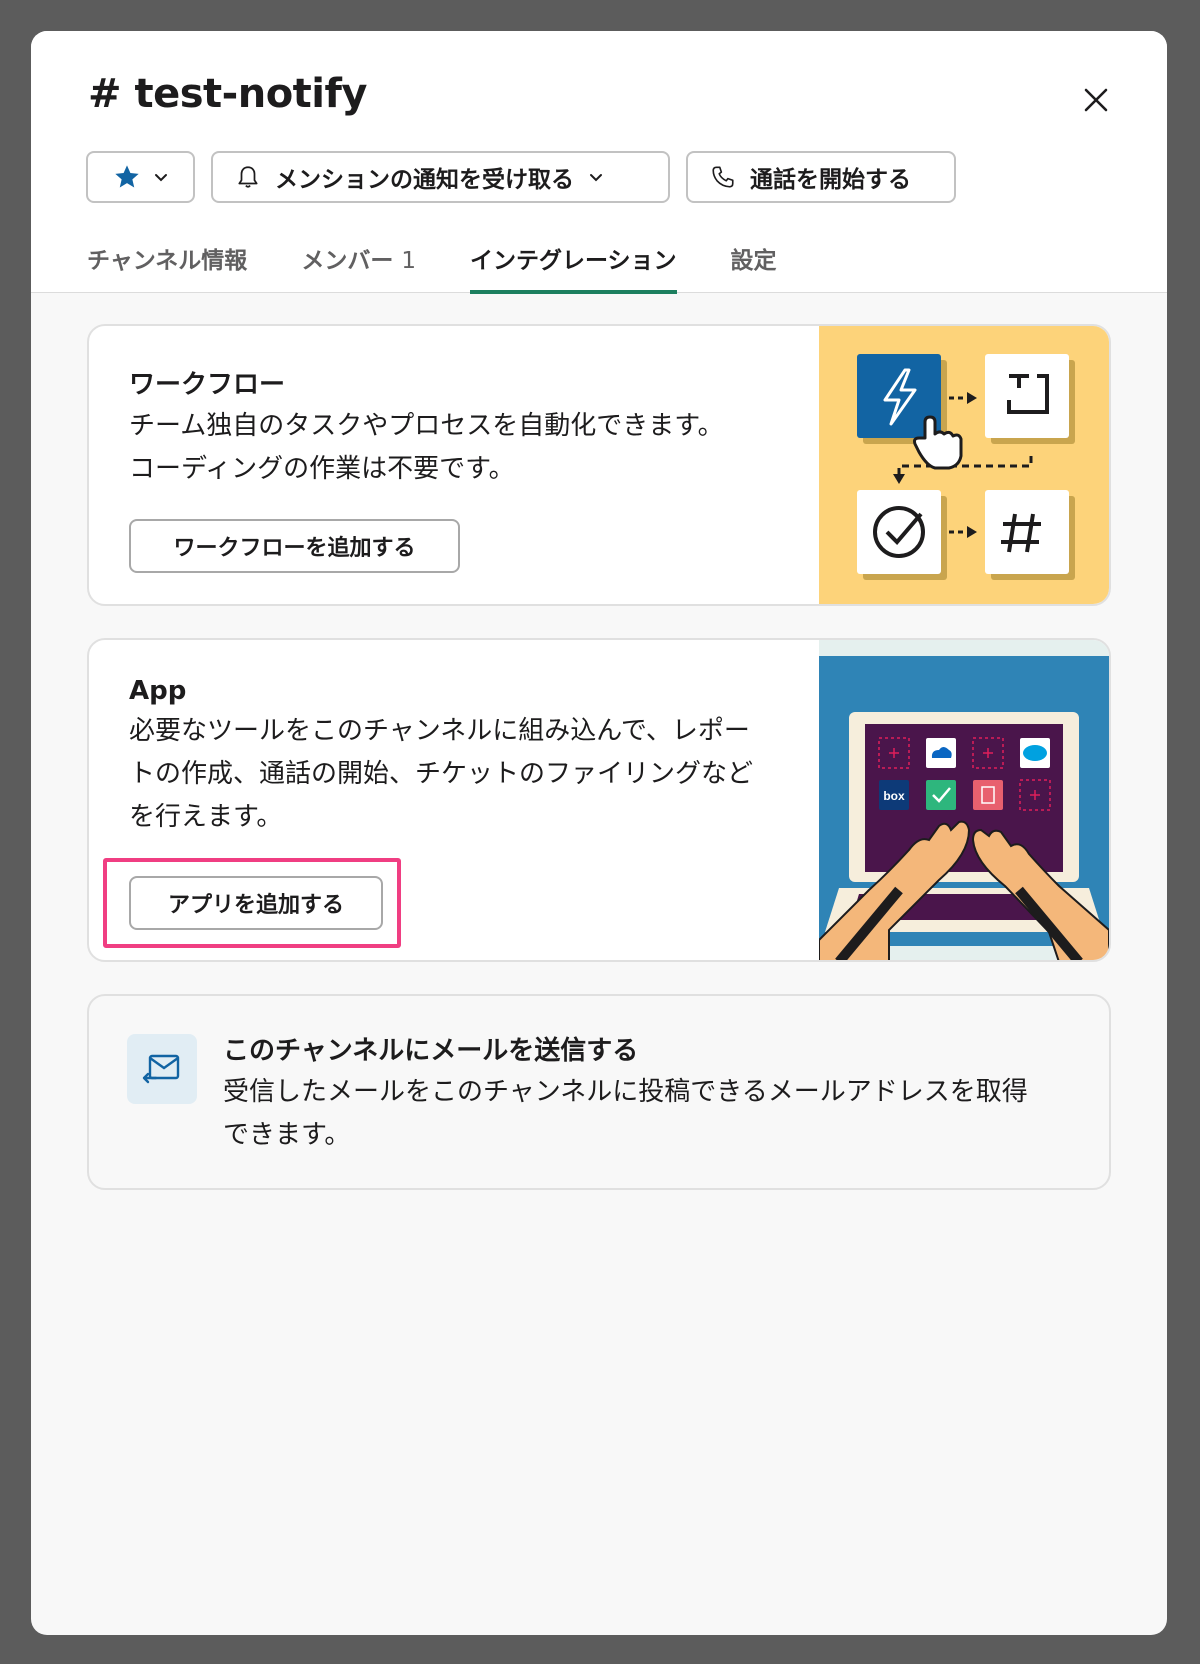  What do you see at coordinates (625, 1113) in the screenshot?
I see `email-description: 受信したメールをこのチャンネルに投稿できるメールアドレスを取得できます。` at bounding box center [625, 1113].